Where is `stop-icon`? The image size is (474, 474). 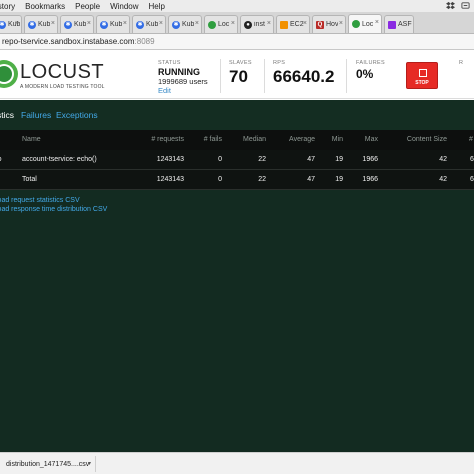 stop-icon is located at coordinates (423, 73).